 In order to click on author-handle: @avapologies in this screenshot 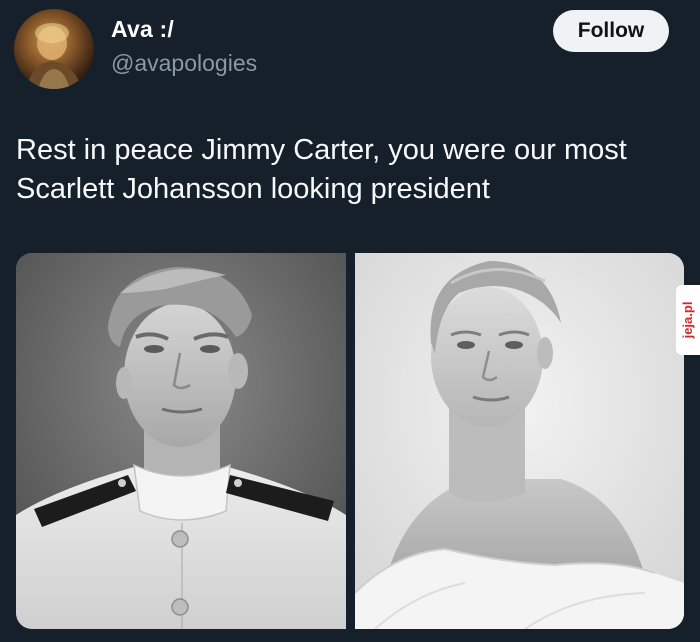, I will do `click(184, 63)`.